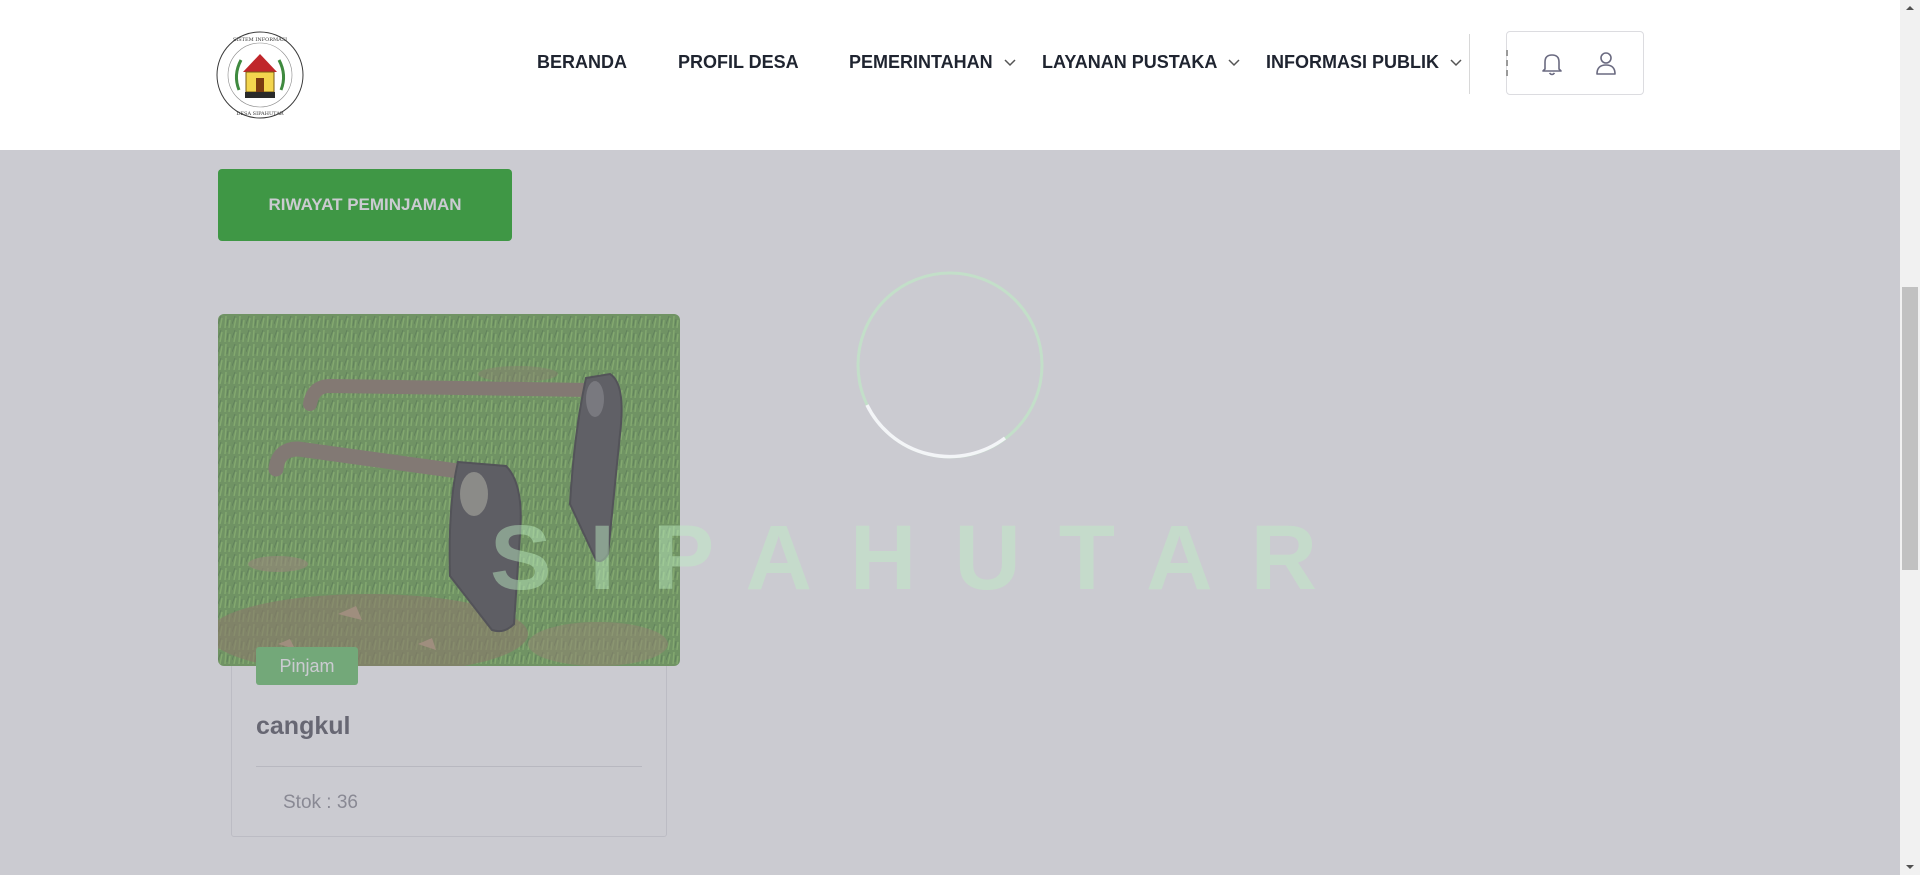 Image resolution: width=1920 pixels, height=875 pixels. Describe the element at coordinates (1469, 64) in the screenshot. I see `nav-divider` at that location.